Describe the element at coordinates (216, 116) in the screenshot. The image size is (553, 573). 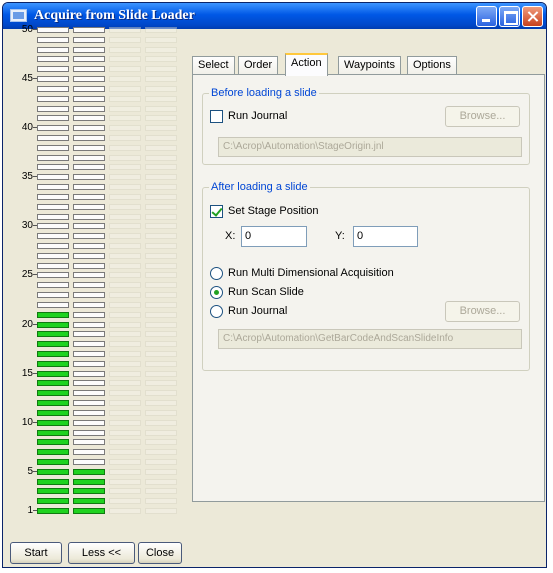
I see `run-journal-before-checkbox` at that location.